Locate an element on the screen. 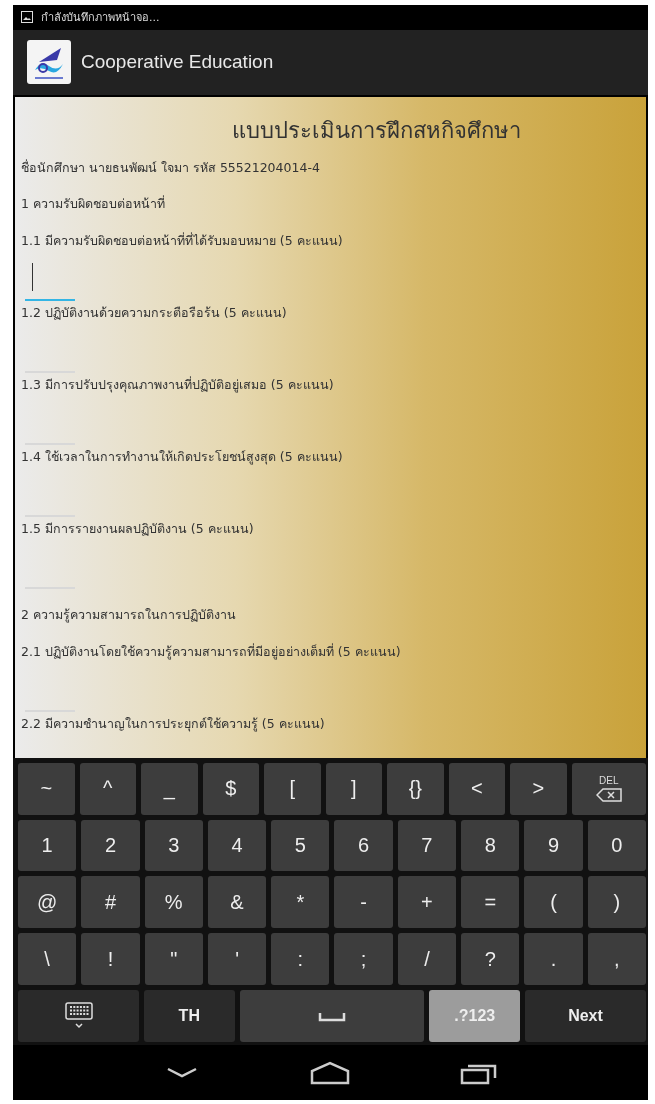 Image resolution: width=655 pixels, height=1104 pixels. section-heading: 1 ความรับผิดชอบต่อหน้าที่ is located at coordinates (93, 203).